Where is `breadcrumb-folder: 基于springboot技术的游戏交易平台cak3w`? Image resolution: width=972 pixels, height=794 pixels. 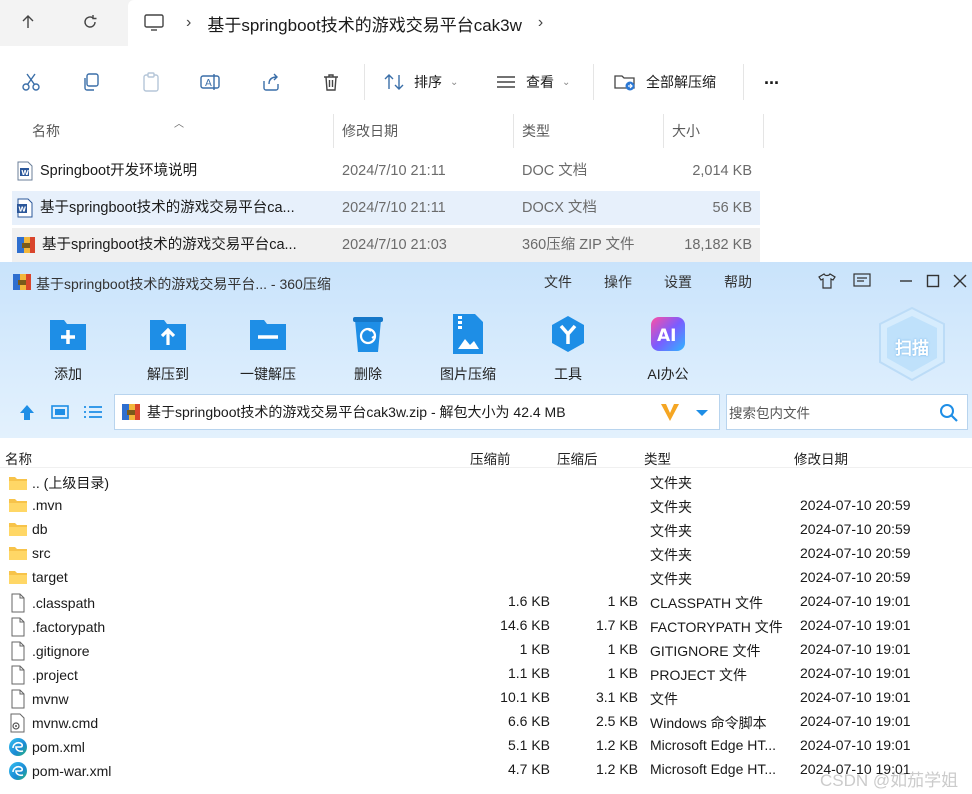 breadcrumb-folder: 基于springboot技术的游戏交易平台cak3w is located at coordinates (364, 23).